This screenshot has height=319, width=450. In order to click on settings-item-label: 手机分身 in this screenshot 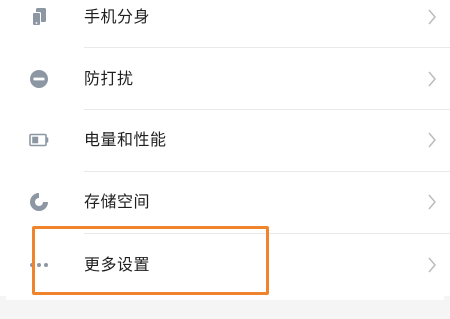, I will do `click(117, 16)`.